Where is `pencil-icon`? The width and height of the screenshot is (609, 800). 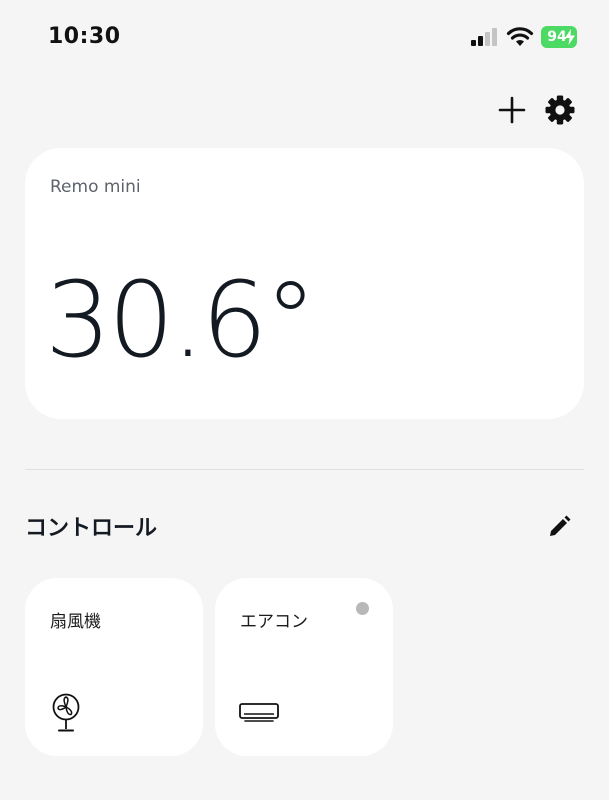 pencil-icon is located at coordinates (560, 525).